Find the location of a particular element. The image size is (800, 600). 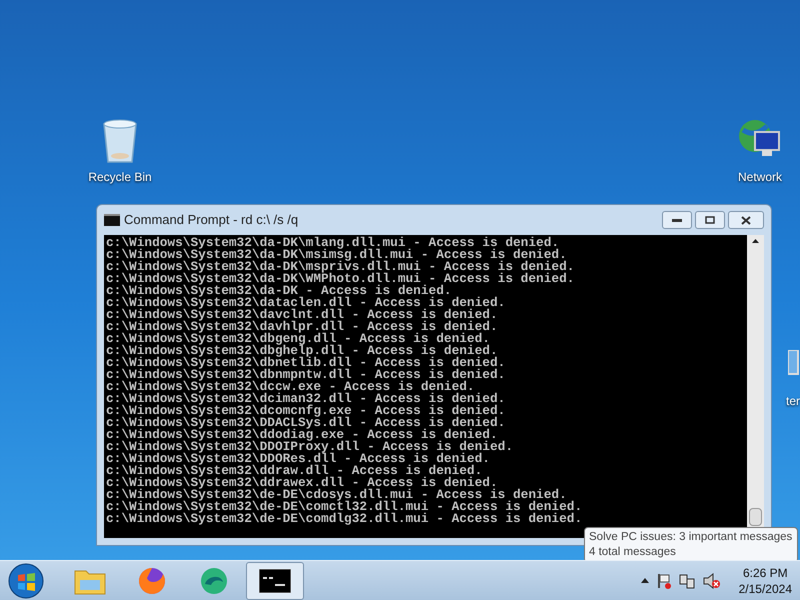

console-line: c:\Windows\System32\dbghelp.dll - Access is denied. is located at coordinates (302, 351).